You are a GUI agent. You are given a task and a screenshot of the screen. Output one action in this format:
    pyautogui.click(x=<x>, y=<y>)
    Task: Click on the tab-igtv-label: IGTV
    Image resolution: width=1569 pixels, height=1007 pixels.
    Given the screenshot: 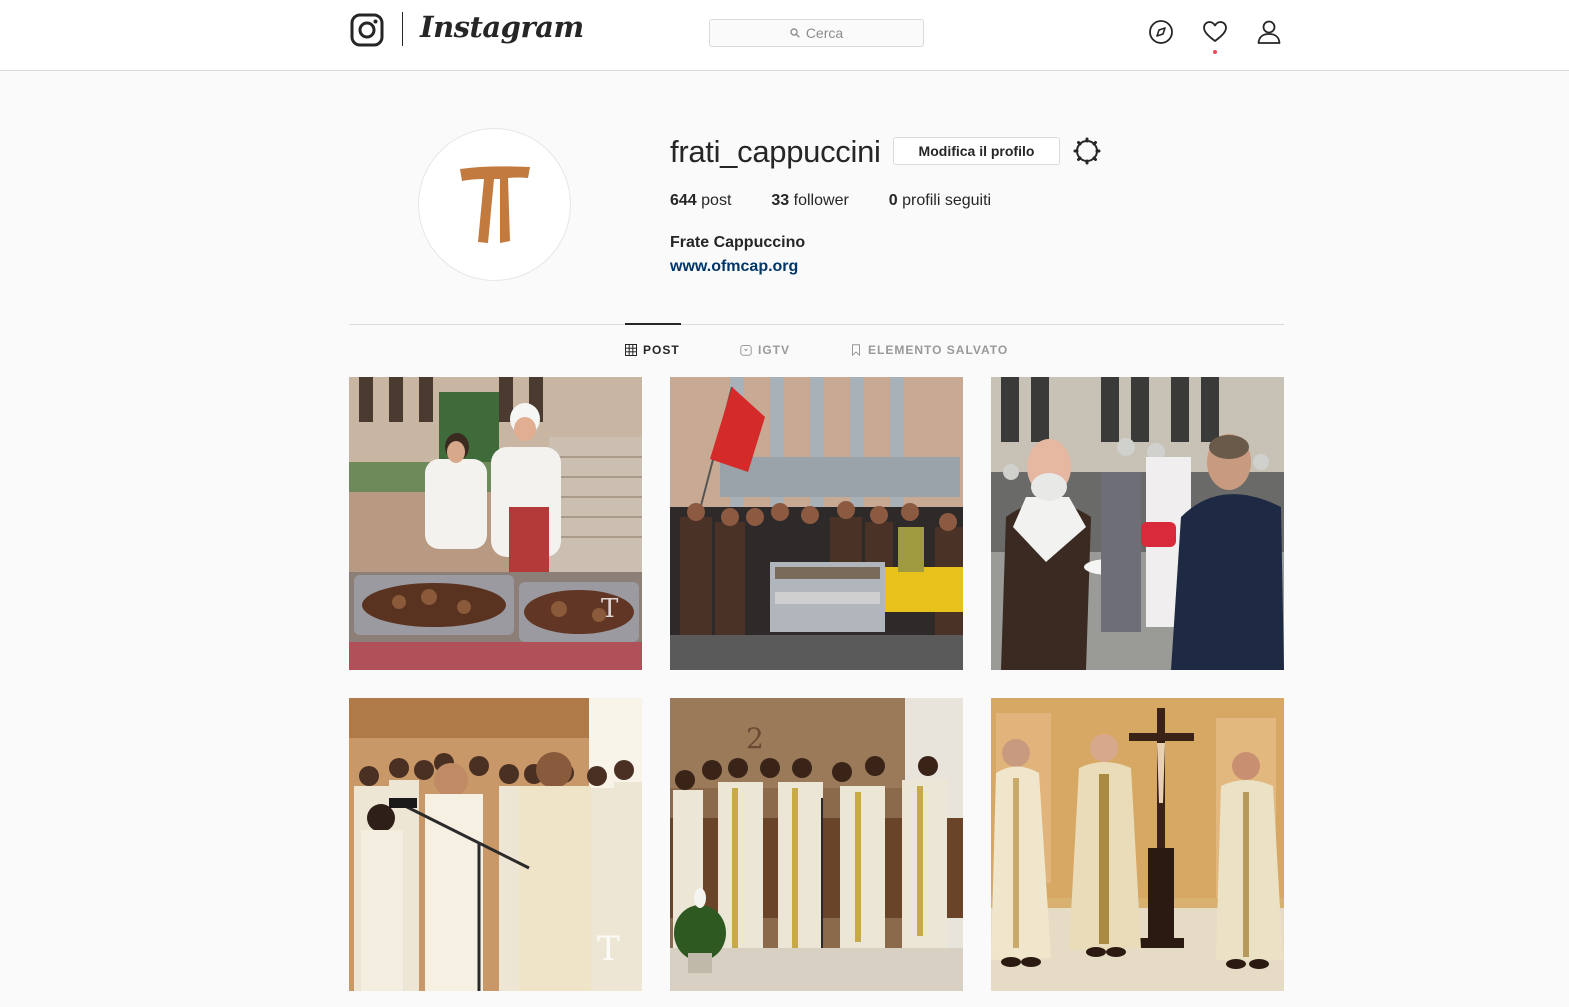 What is the action you would take?
    pyautogui.click(x=774, y=350)
    